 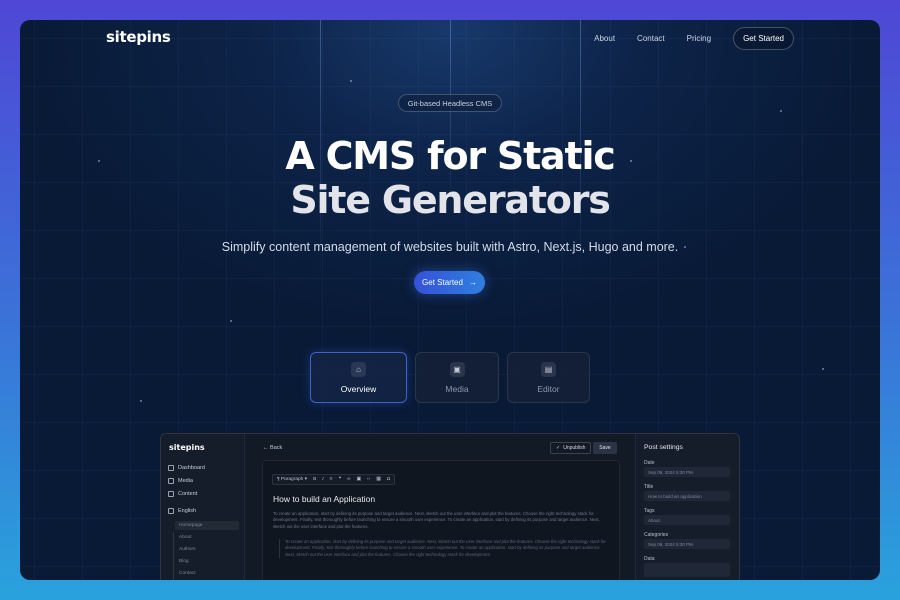 What do you see at coordinates (138, 37) in the screenshot?
I see `site-logo: sitepins` at bounding box center [138, 37].